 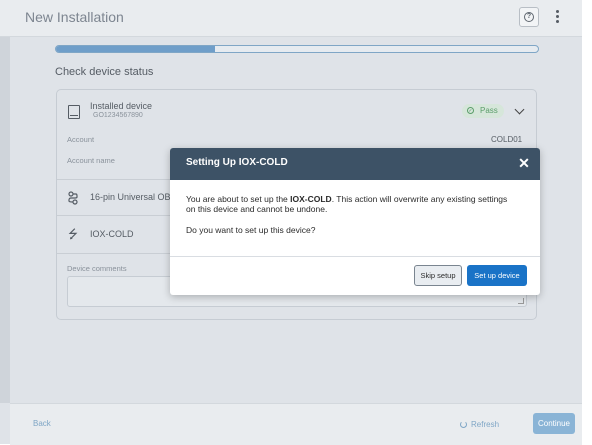 I want to click on window-edge, so click(x=587, y=222).